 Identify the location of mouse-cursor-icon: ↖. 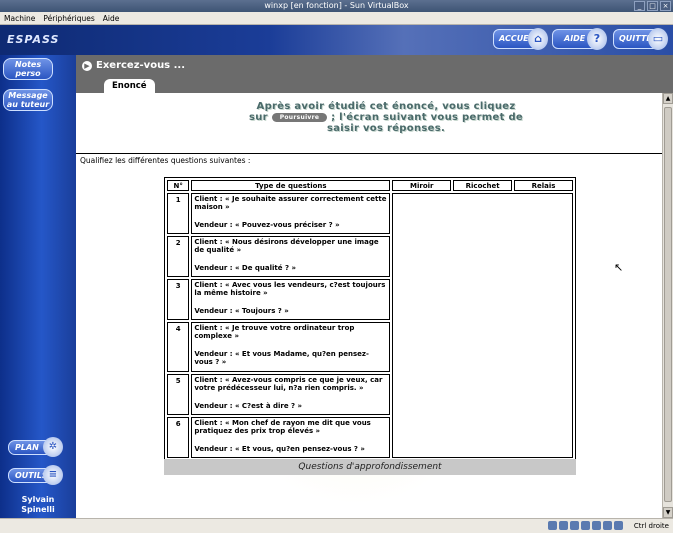
(619, 267).